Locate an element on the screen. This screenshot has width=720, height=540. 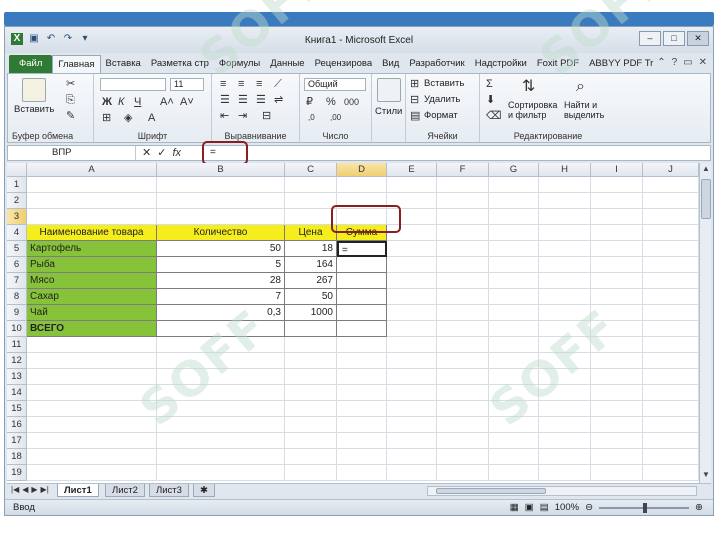
total-sum-cell is located at coordinates (362, 329).